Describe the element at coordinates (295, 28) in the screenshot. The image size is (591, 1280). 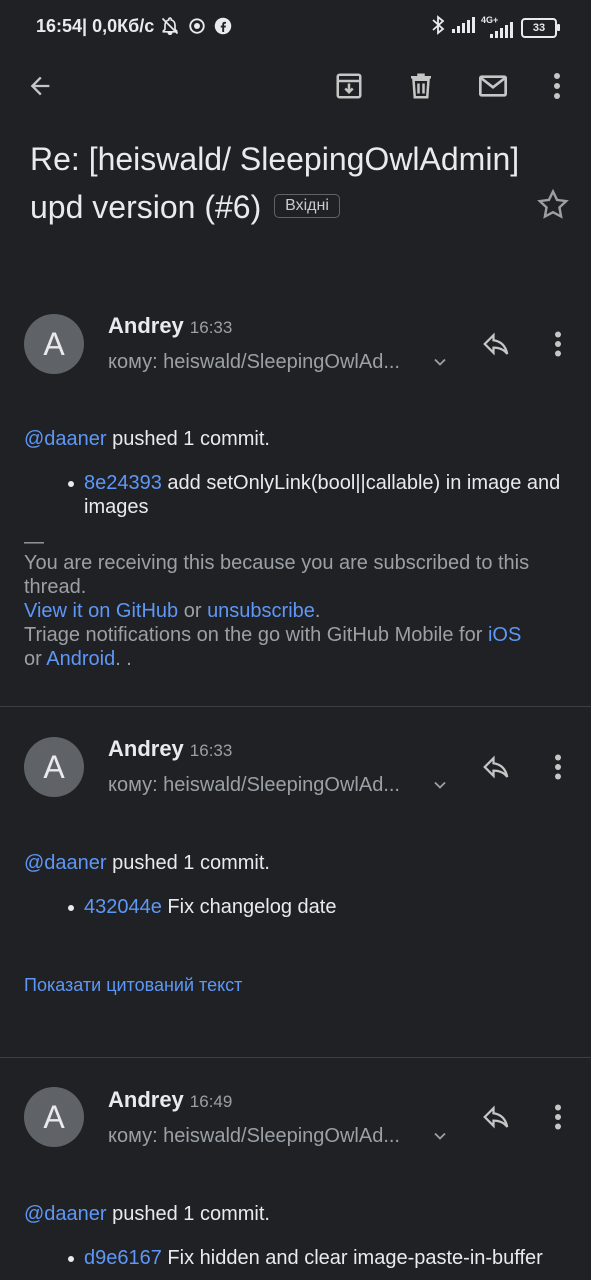
I see `status-bar: 16:54| 0,0Кб/с 4G+ 33` at that location.